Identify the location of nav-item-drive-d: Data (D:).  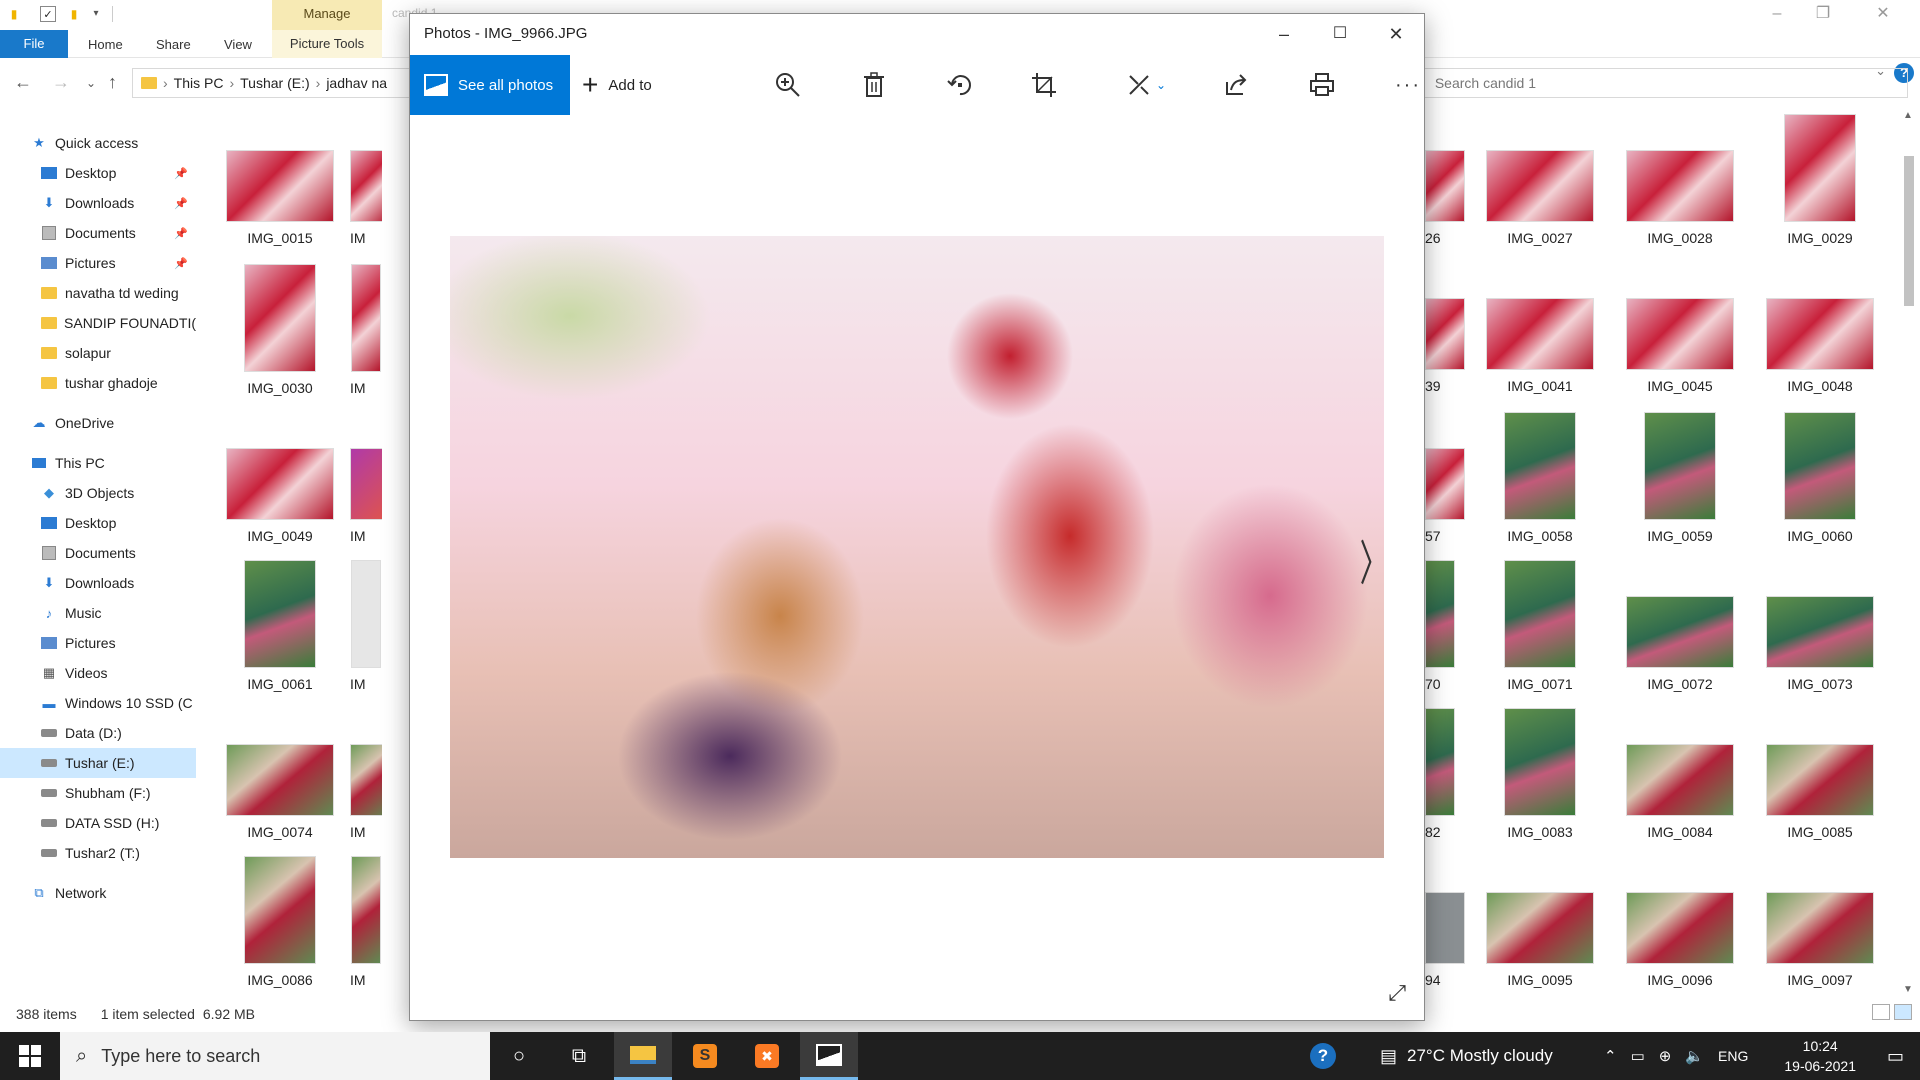
(98, 733).